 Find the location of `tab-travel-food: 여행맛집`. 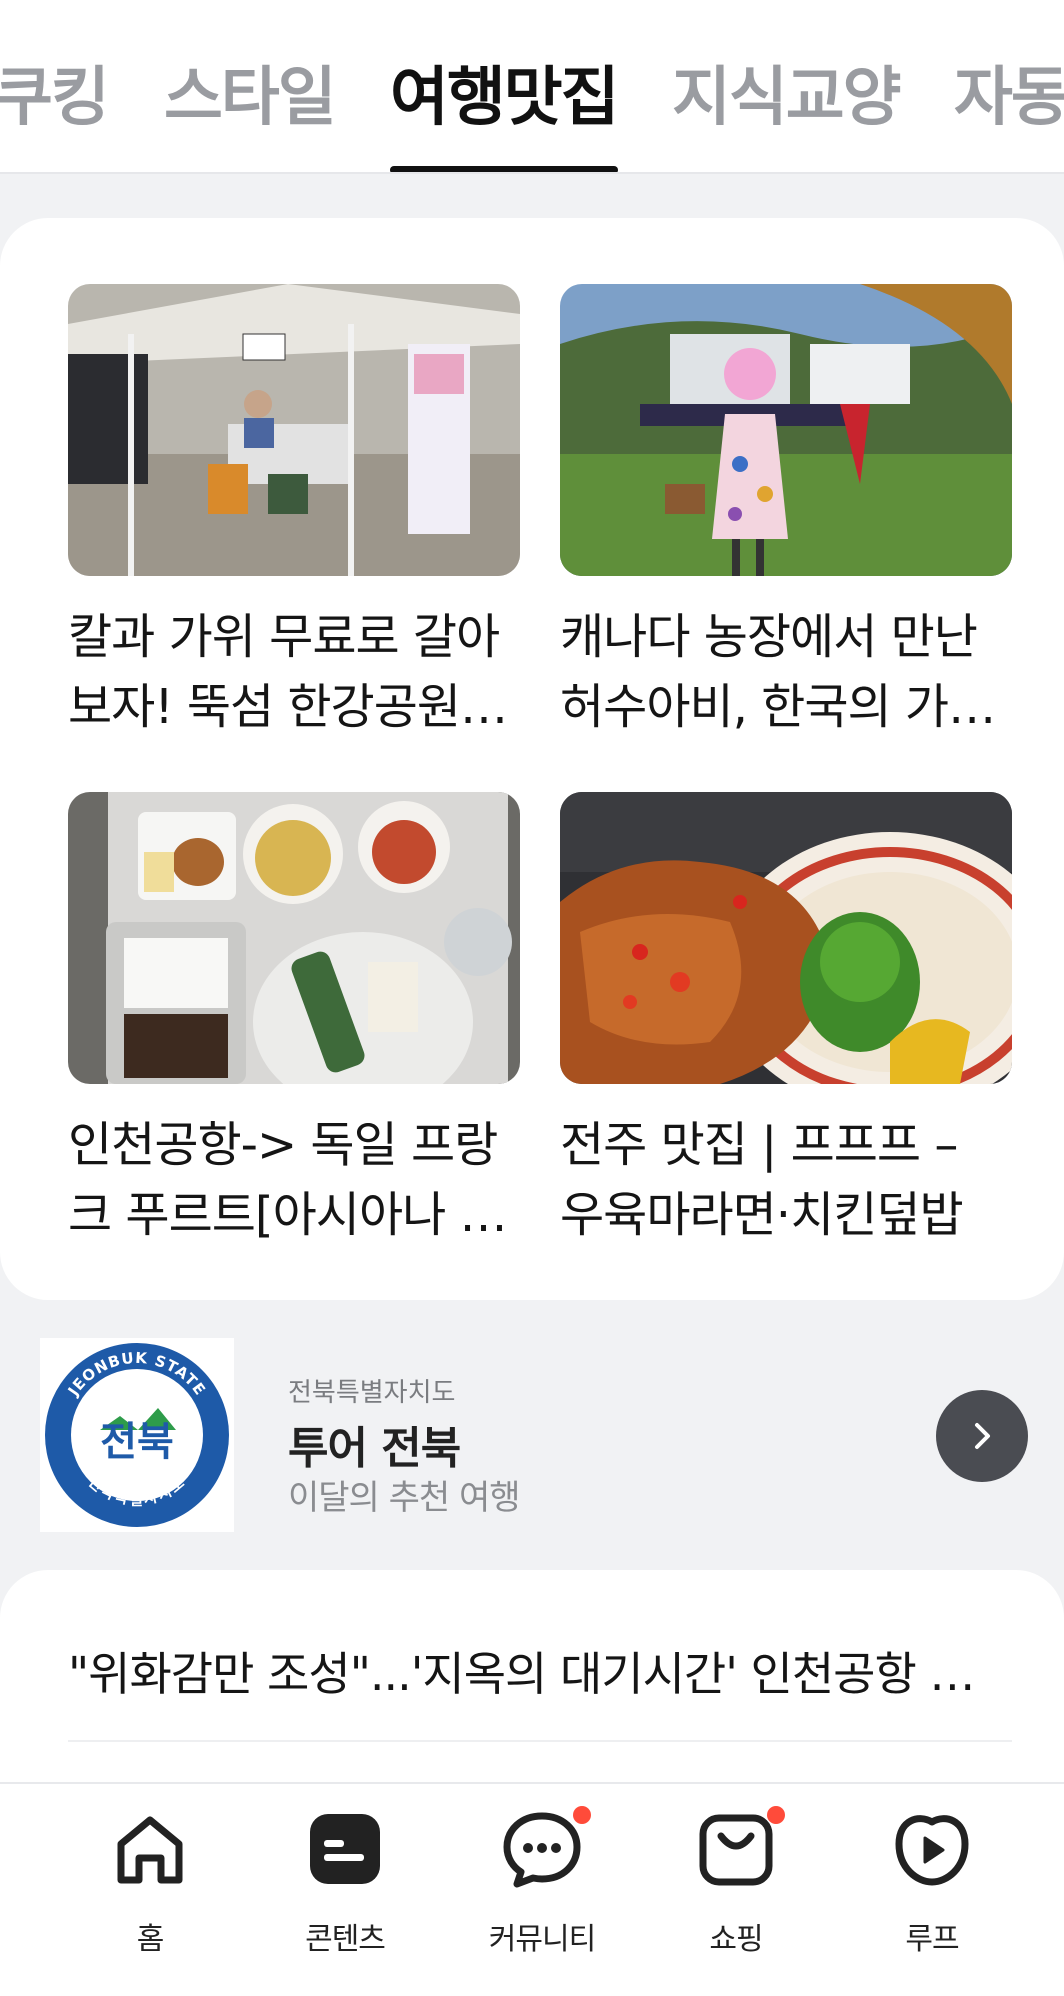

tab-travel-food: 여행맛집 is located at coordinates (505, 98).